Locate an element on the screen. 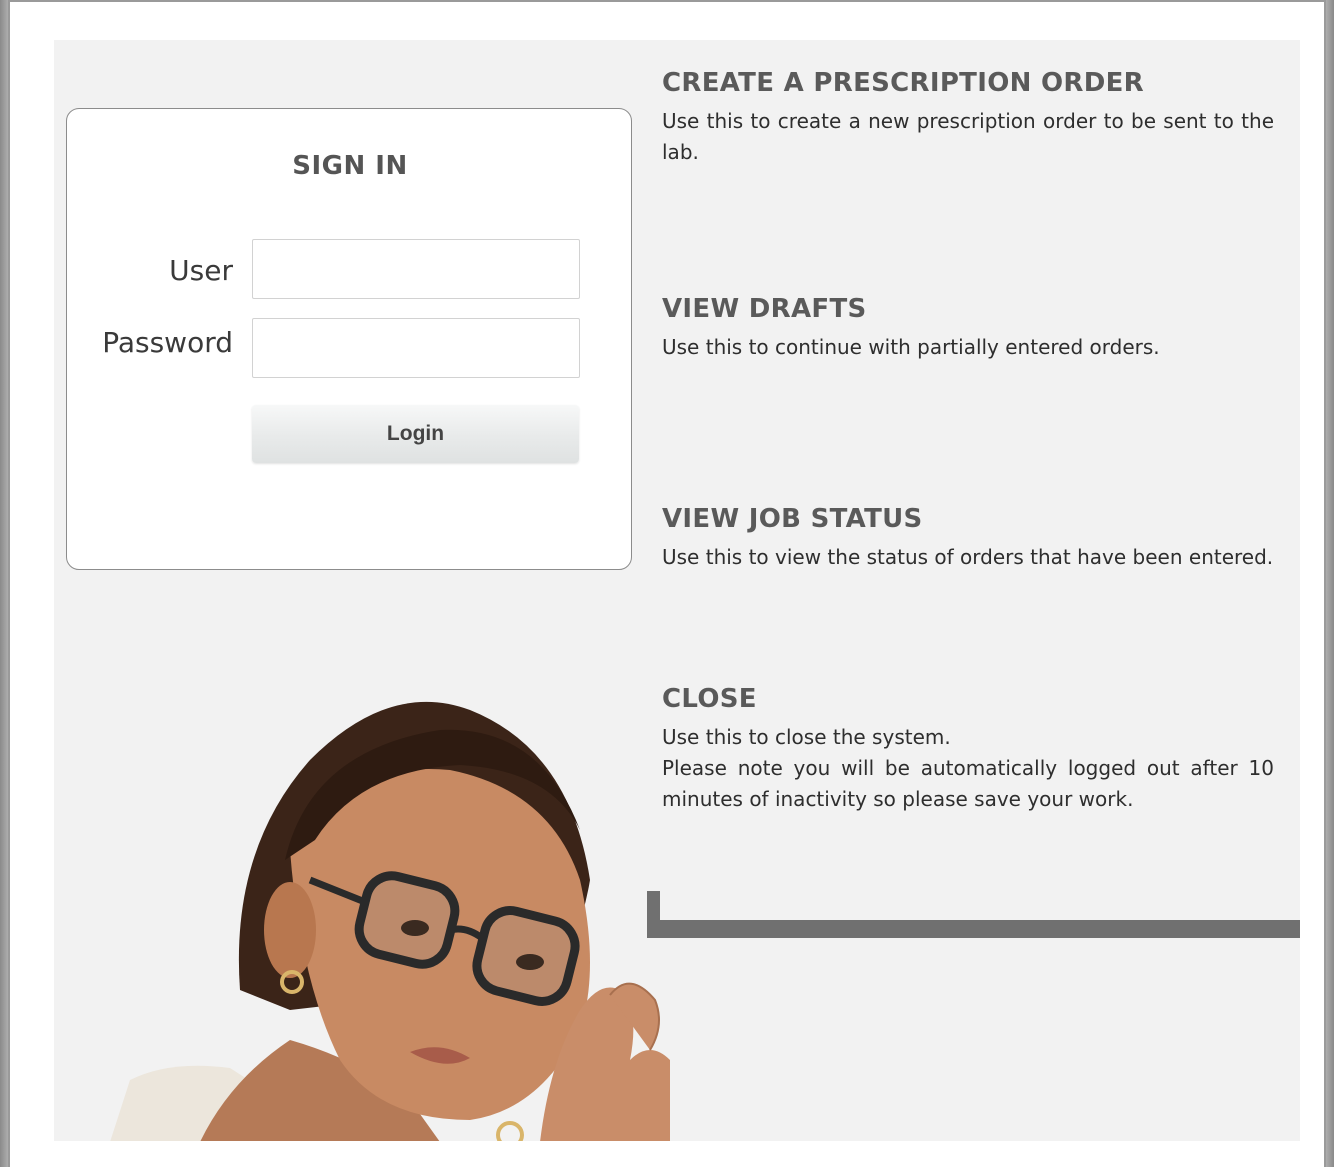 The image size is (1334, 1167). close-title: CLOSE is located at coordinates (968, 699).